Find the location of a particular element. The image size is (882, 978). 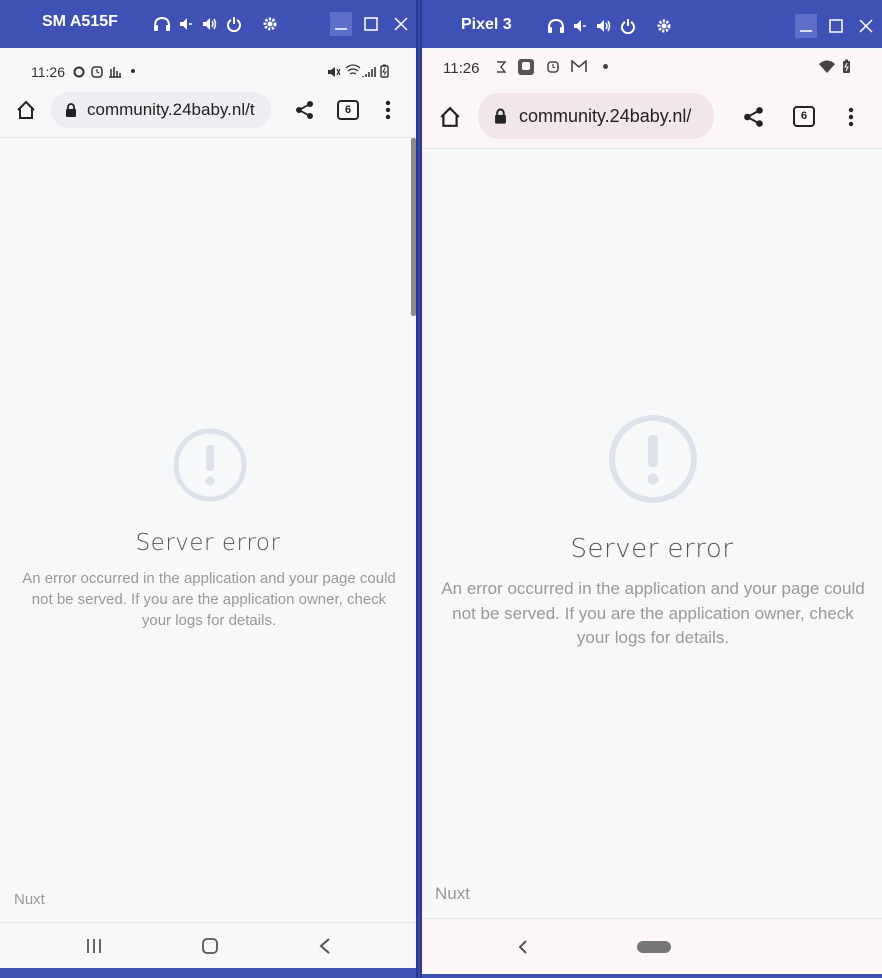

url-bar: community.24baby.nl/ is located at coordinates (596, 116).